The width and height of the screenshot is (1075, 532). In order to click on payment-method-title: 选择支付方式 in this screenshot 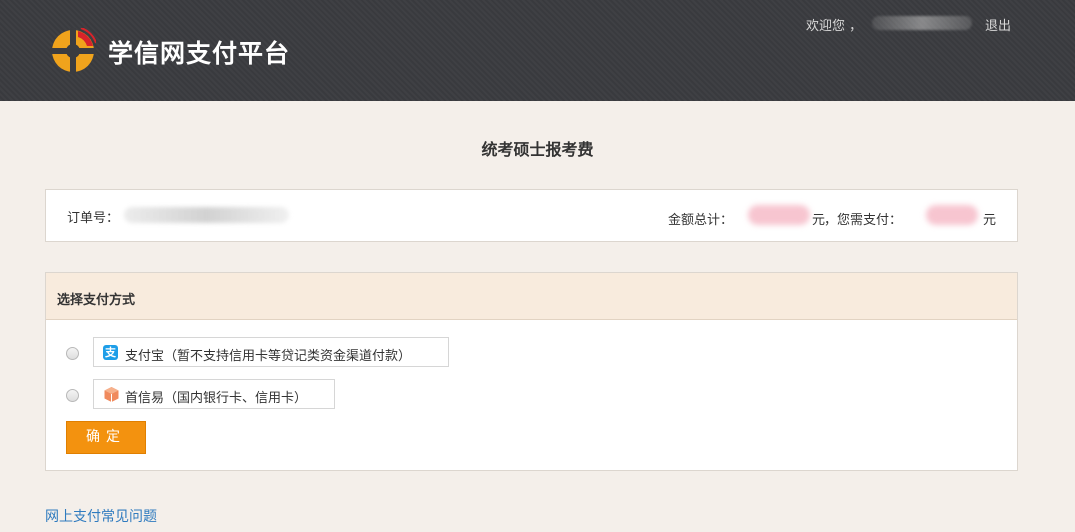, I will do `click(96, 300)`.